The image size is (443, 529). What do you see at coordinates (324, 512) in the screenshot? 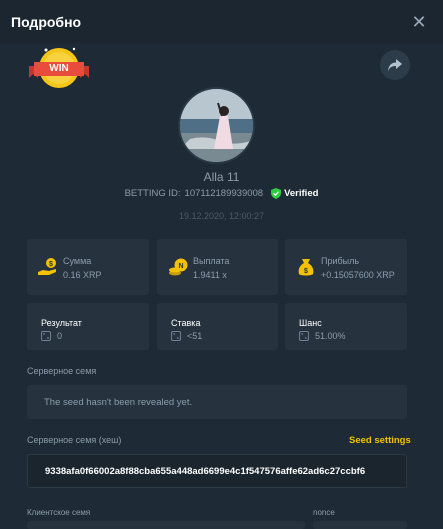
I see `nonce-label: nonce` at bounding box center [324, 512].